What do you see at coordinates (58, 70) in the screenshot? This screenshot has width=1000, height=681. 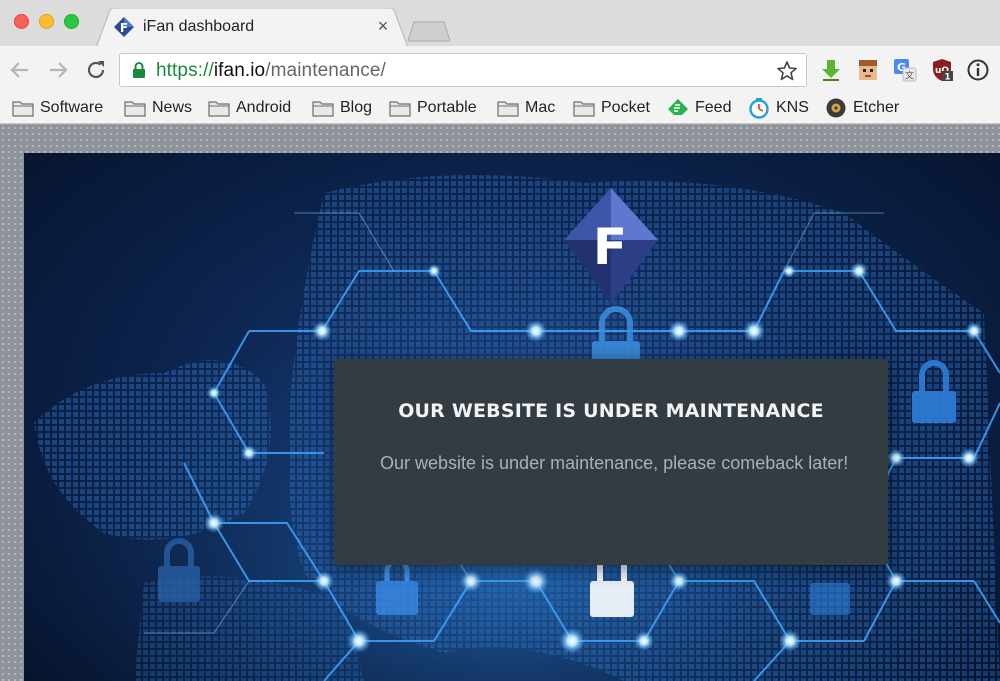 I see `forward-arrow-icon` at bounding box center [58, 70].